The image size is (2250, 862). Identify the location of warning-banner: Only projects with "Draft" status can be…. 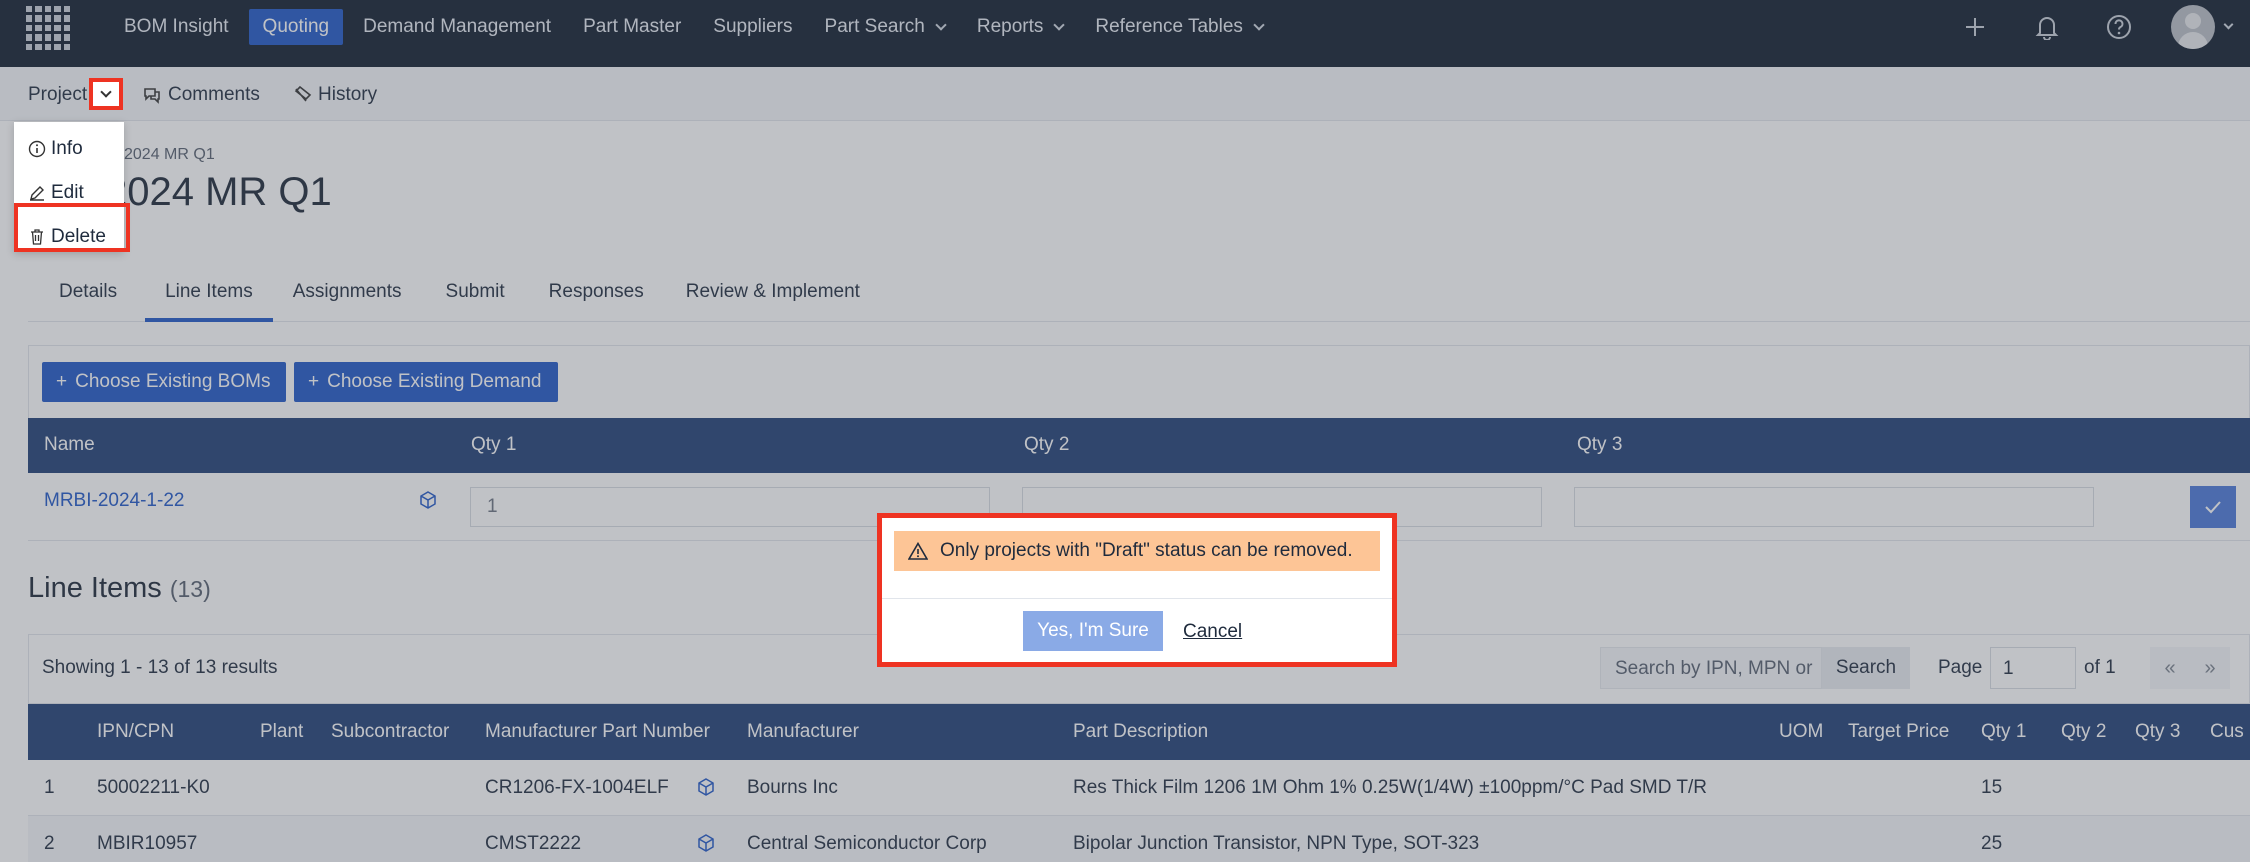
(1137, 551).